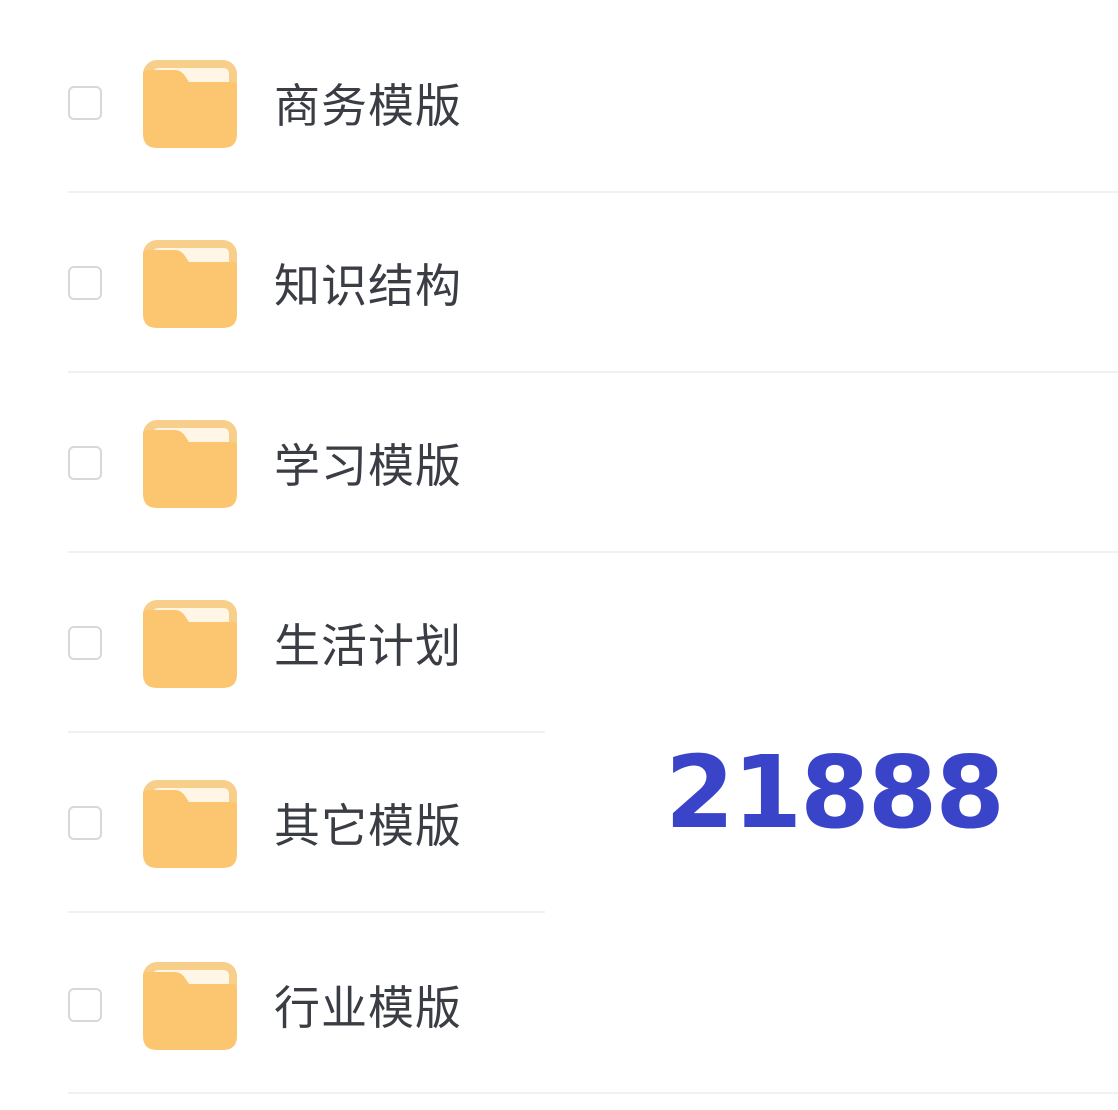 This screenshot has width=1118, height=1110. I want to click on overlay-number: 21888, so click(835, 792).